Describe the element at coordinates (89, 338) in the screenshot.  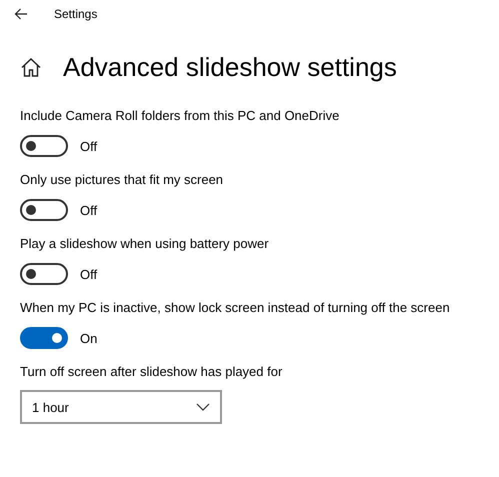
I see `toggle-state: On` at that location.